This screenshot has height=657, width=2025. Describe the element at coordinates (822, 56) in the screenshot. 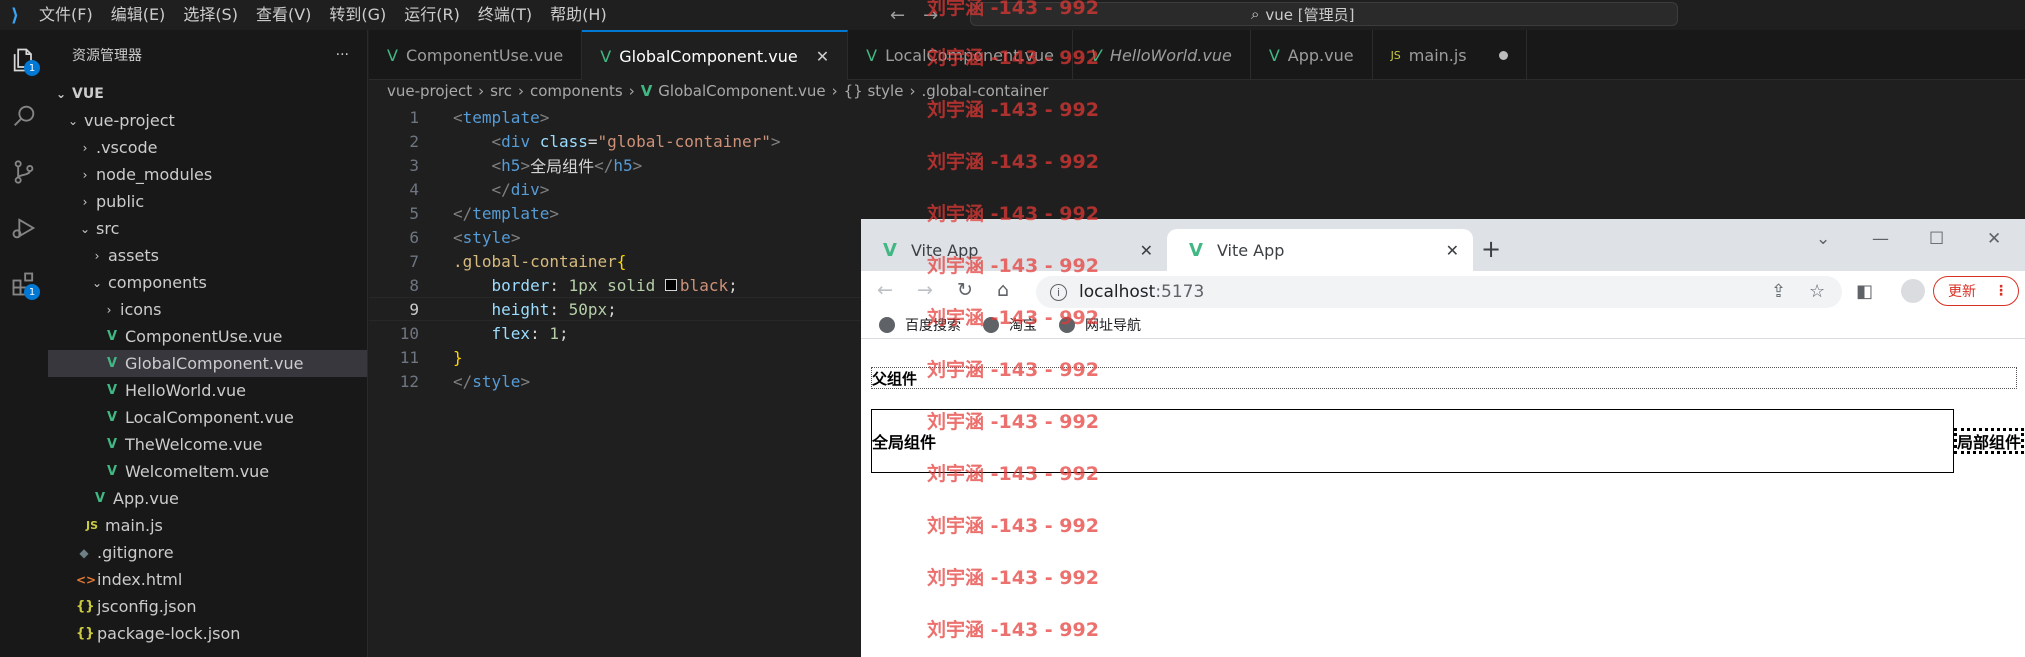

I see `close-icon: ✕` at that location.